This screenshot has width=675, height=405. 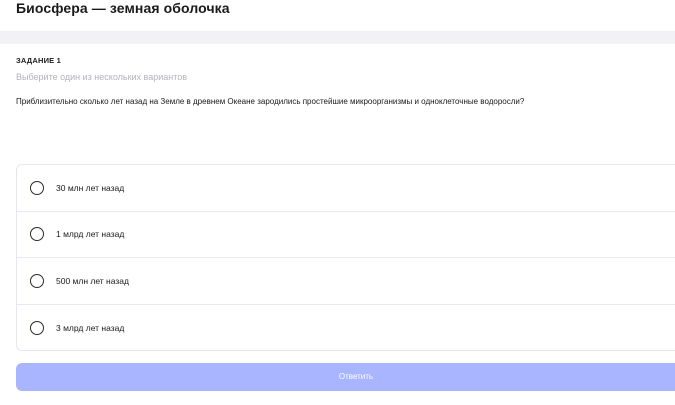 What do you see at coordinates (345, 377) in the screenshot?
I see `submit-answer-button: Ответить` at bounding box center [345, 377].